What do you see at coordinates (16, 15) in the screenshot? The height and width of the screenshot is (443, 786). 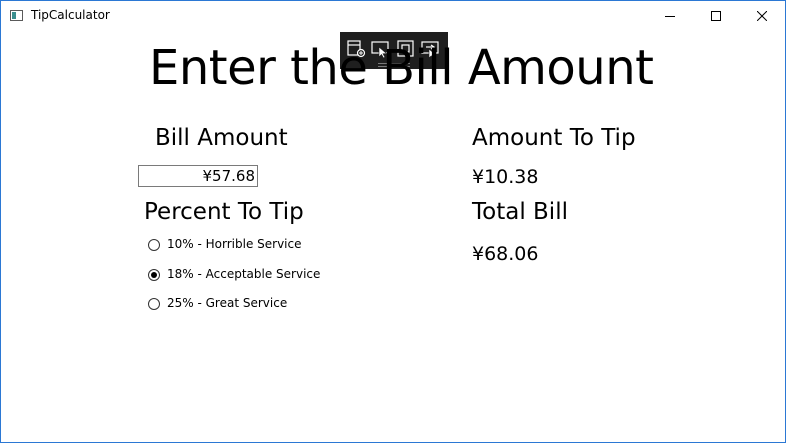 I see `app-icon` at bounding box center [16, 15].